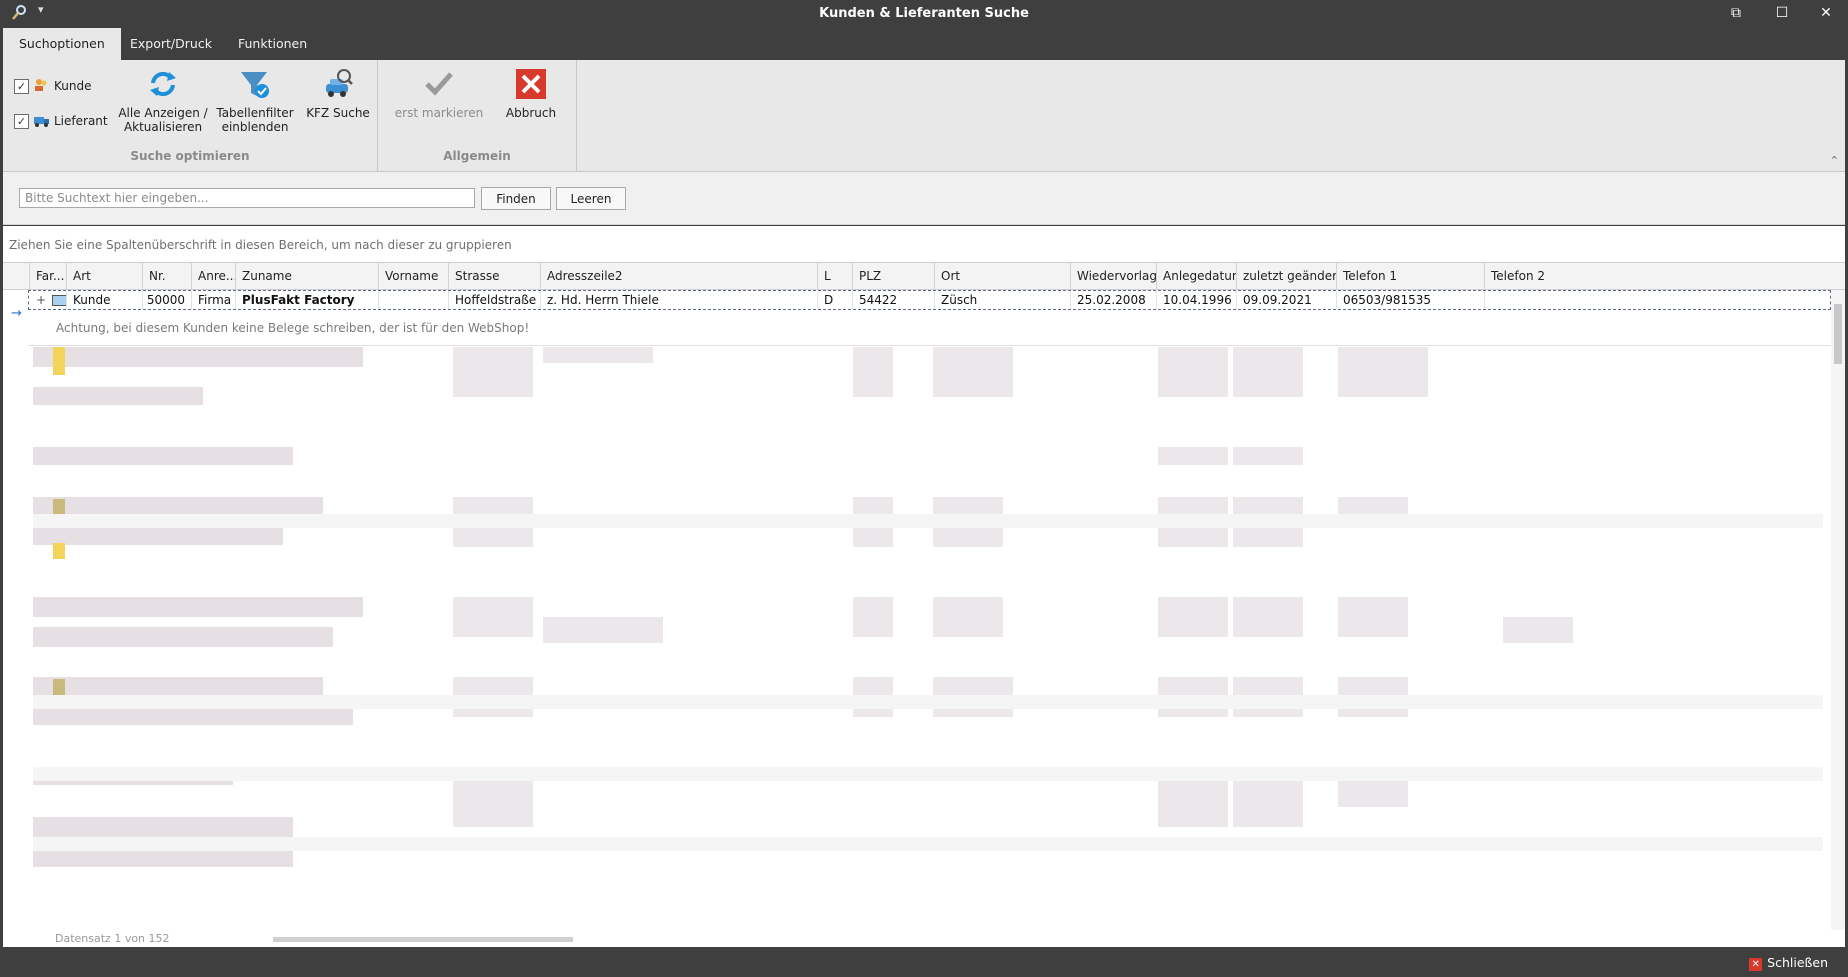  Describe the element at coordinates (516, 198) in the screenshot. I see `find-button: Finden` at that location.